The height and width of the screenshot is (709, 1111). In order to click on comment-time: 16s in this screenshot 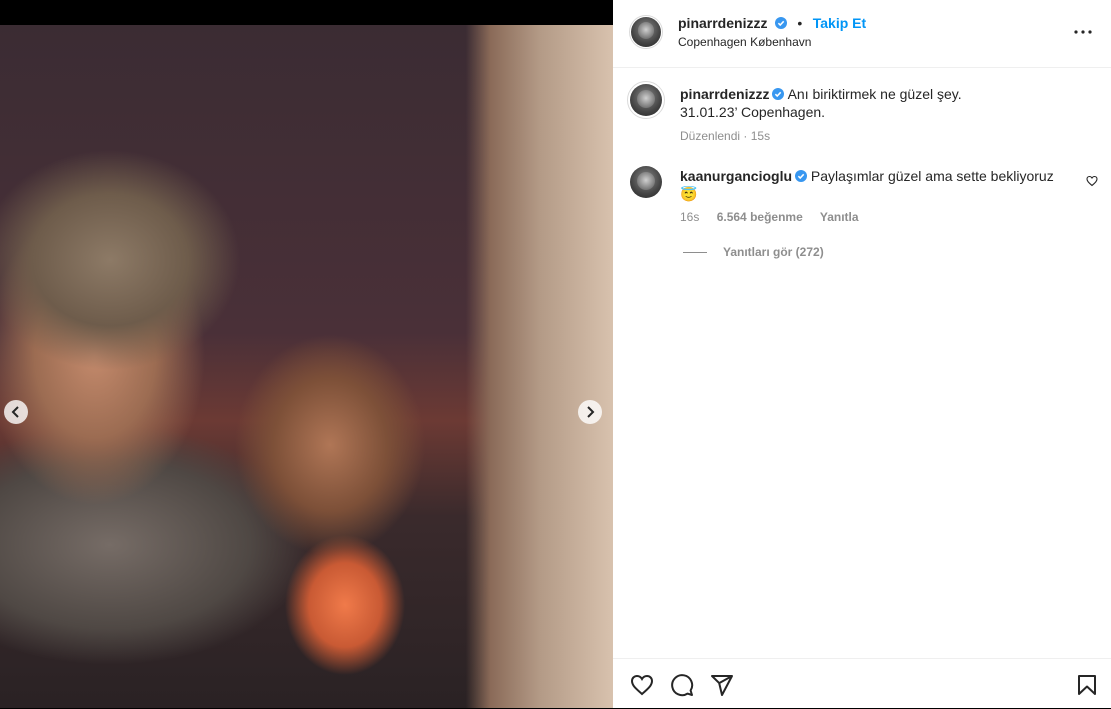, I will do `click(689, 217)`.